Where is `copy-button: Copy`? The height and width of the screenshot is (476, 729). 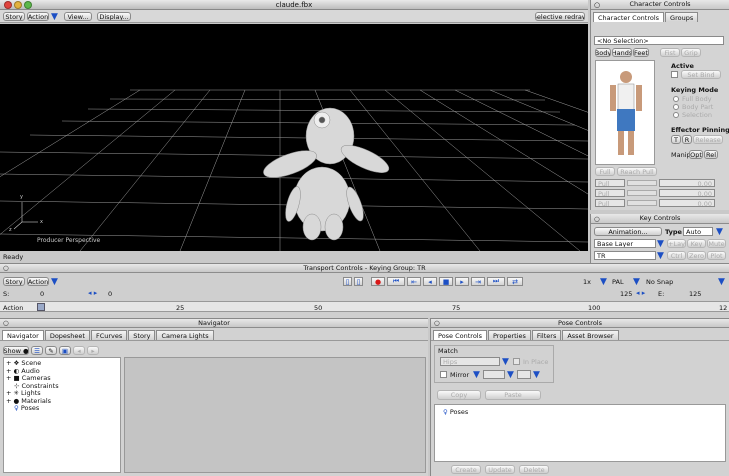 copy-button: Copy is located at coordinates (459, 395).